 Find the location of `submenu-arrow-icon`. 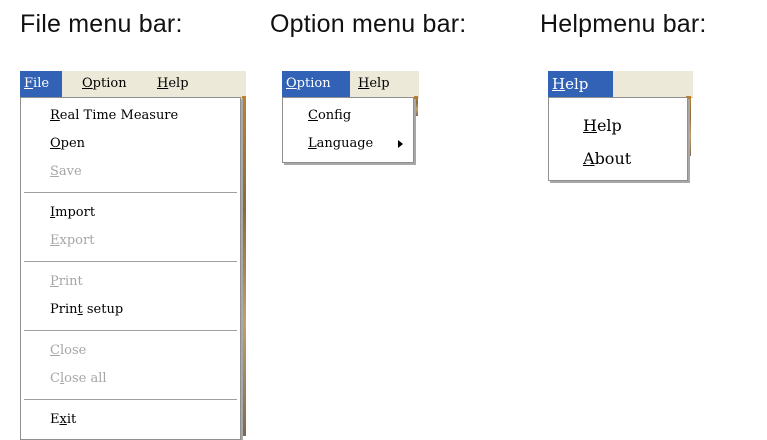

submenu-arrow-icon is located at coordinates (400, 144).